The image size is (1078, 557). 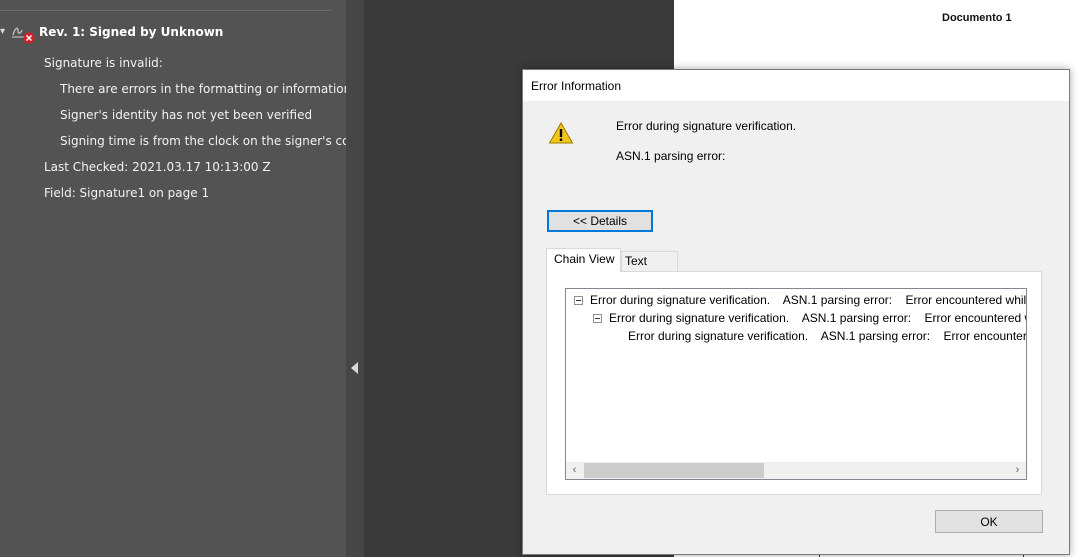 What do you see at coordinates (796, 470) in the screenshot?
I see `horizontal-scrollbar: ‹ ›` at bounding box center [796, 470].